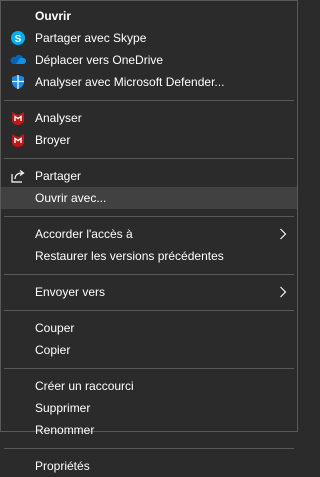 This screenshot has height=477, width=320. I want to click on menu-item-label: Créer un raccourci, so click(84, 386).